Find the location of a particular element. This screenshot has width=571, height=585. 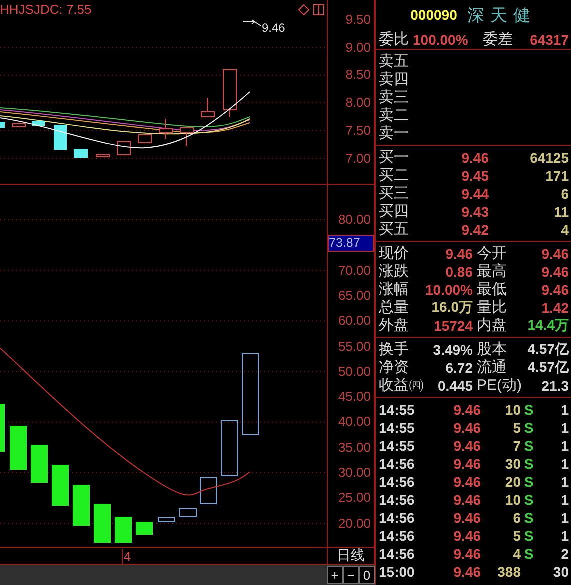

ask-label: 卖四 is located at coordinates (394, 79).